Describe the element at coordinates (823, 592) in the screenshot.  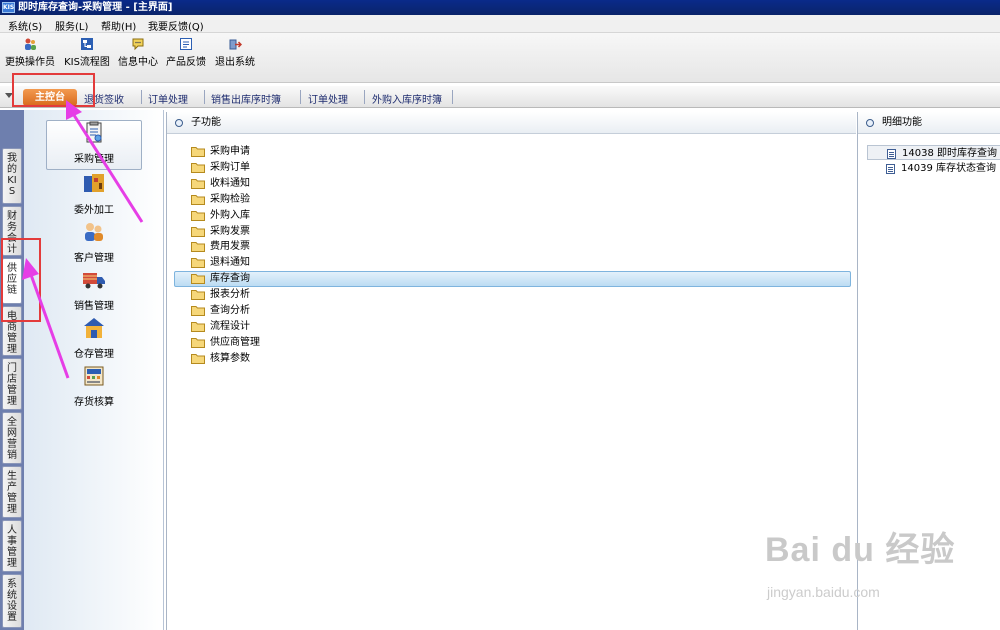
I see `watermark-url: jingyan.baidu.com` at that location.